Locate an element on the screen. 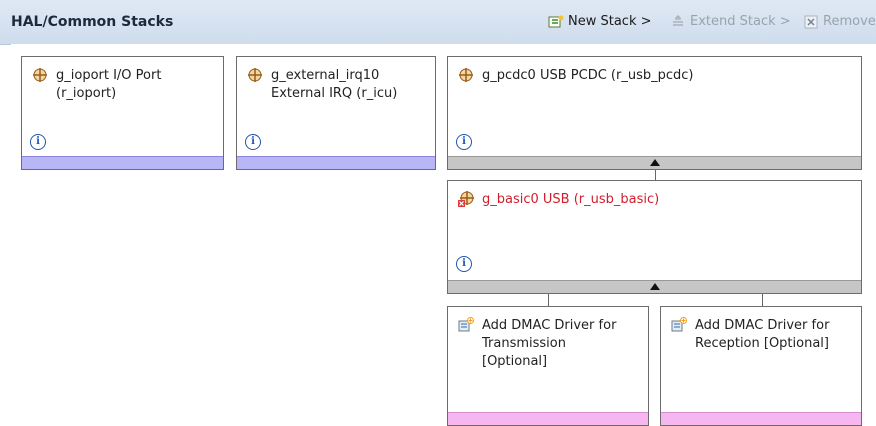  add-driver-label: Add DMAC Driver for Reception [Optional] is located at coordinates (762, 334).